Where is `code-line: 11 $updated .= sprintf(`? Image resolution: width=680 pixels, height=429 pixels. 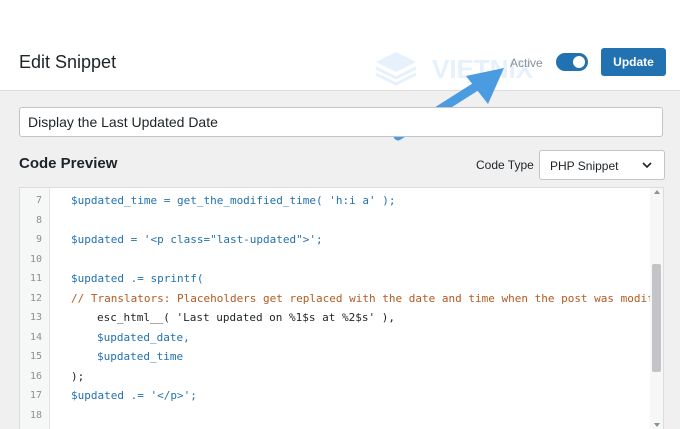 code-line: 11 $updated .= sprintf( is located at coordinates (341, 279).